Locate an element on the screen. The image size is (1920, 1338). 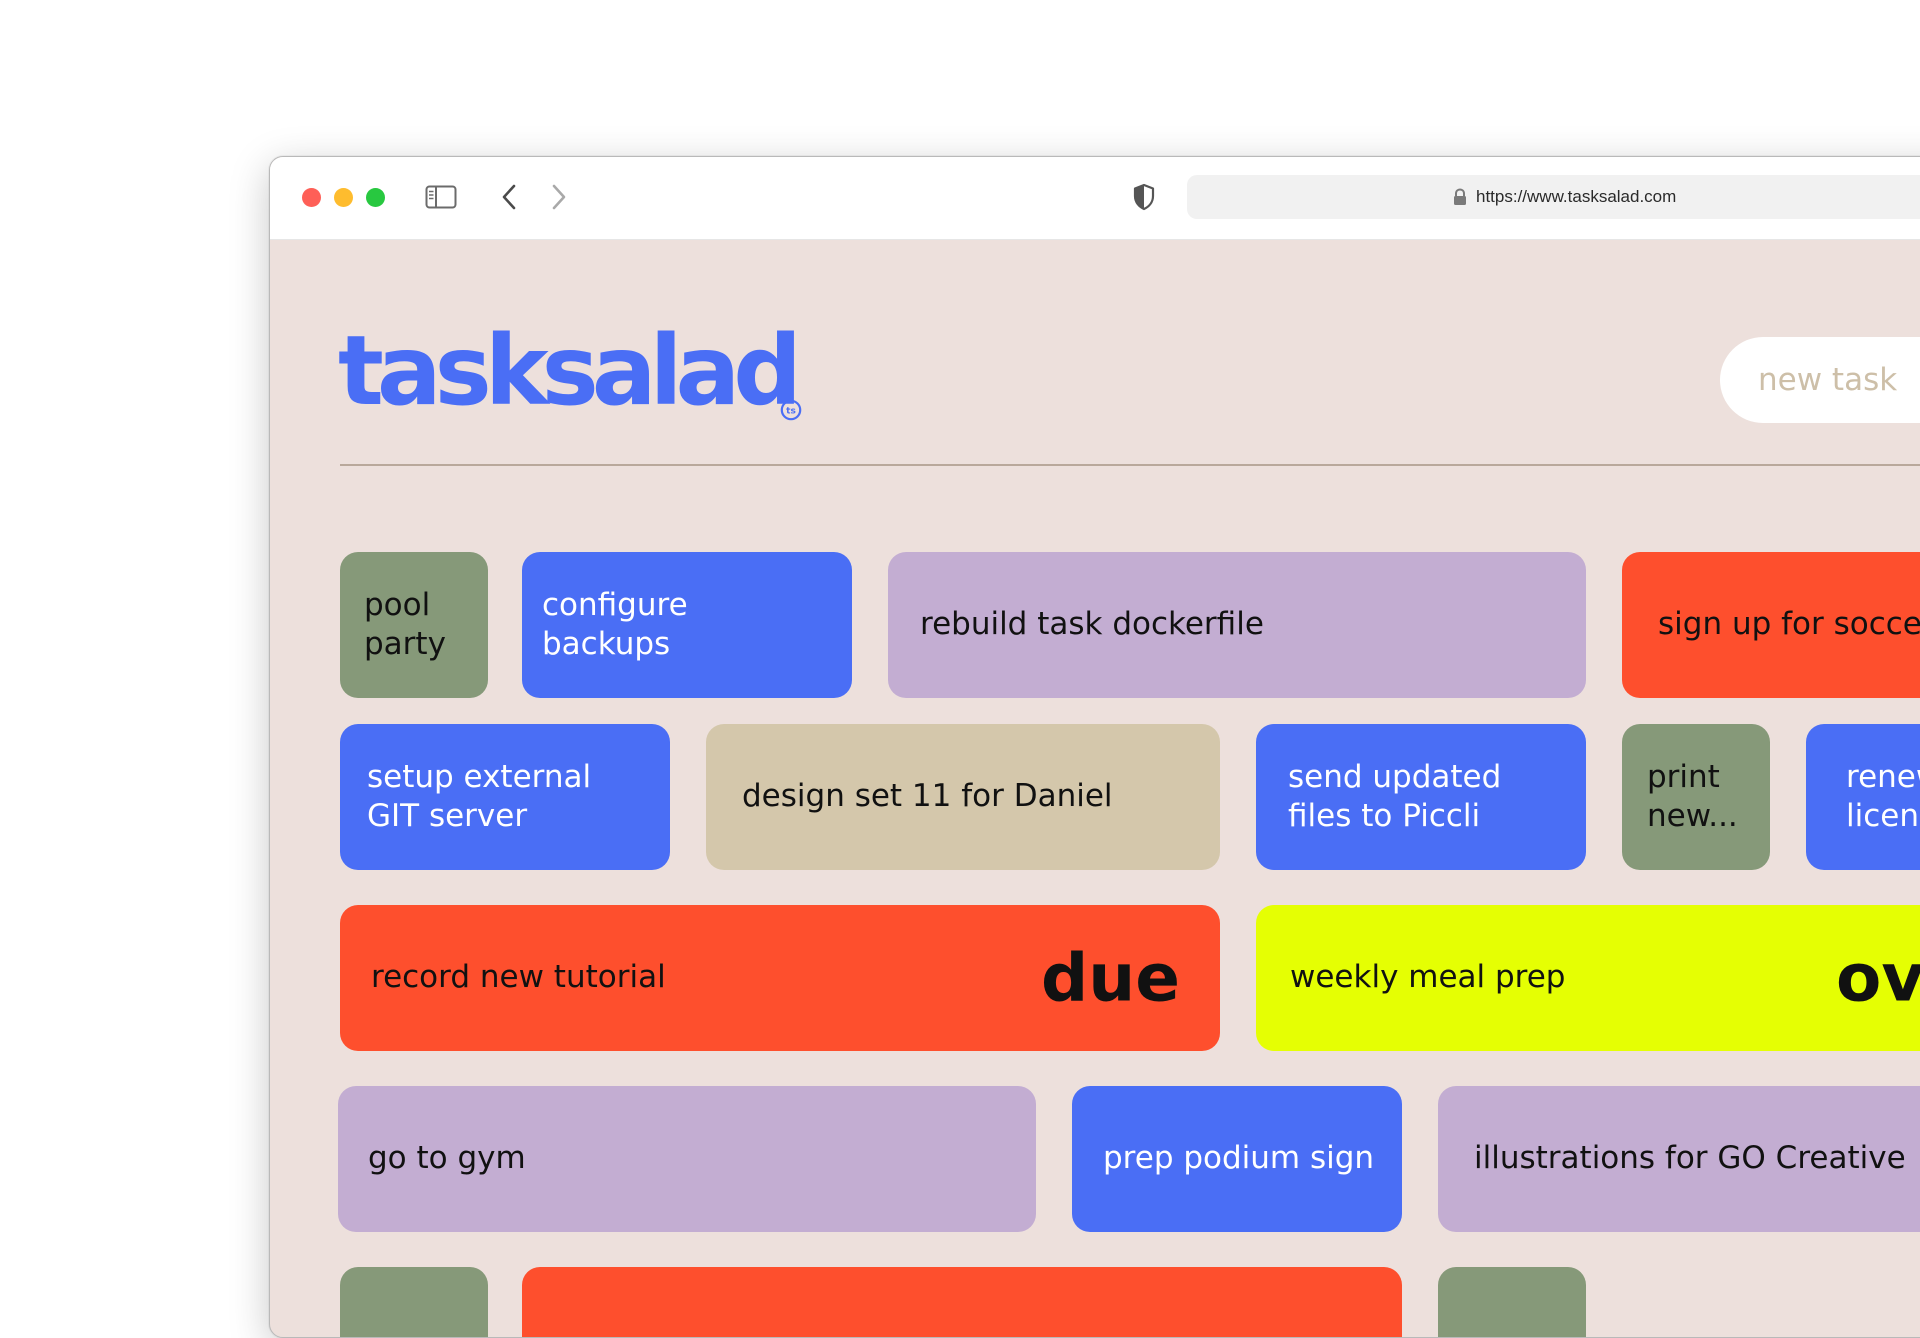
task-label: configure backups is located at coordinates (615, 624).